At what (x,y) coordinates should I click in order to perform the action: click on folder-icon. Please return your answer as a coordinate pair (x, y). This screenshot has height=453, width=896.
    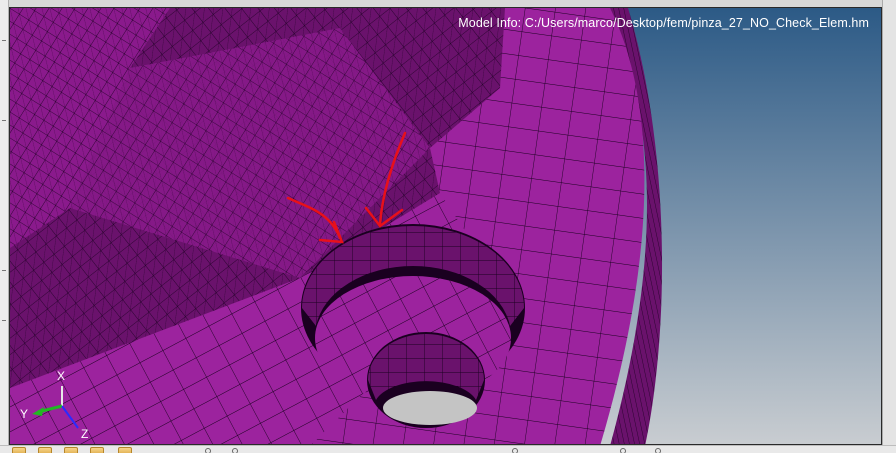
    Looking at the image, I should click on (125, 450).